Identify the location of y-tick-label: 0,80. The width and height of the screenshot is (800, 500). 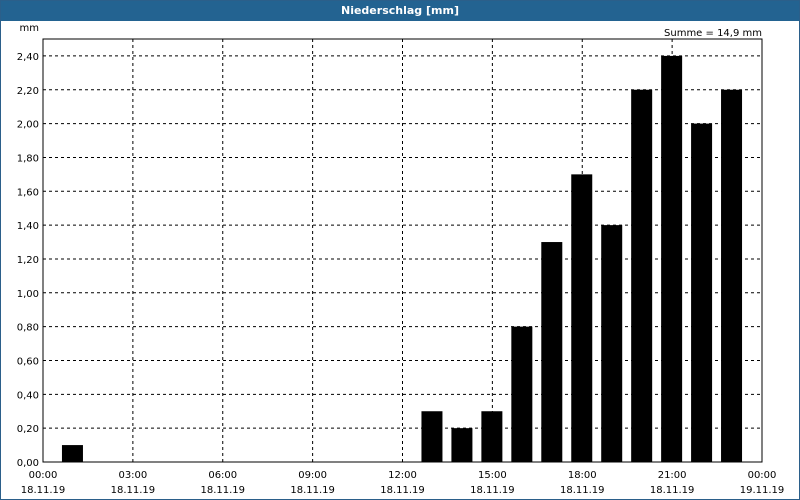
(28, 328).